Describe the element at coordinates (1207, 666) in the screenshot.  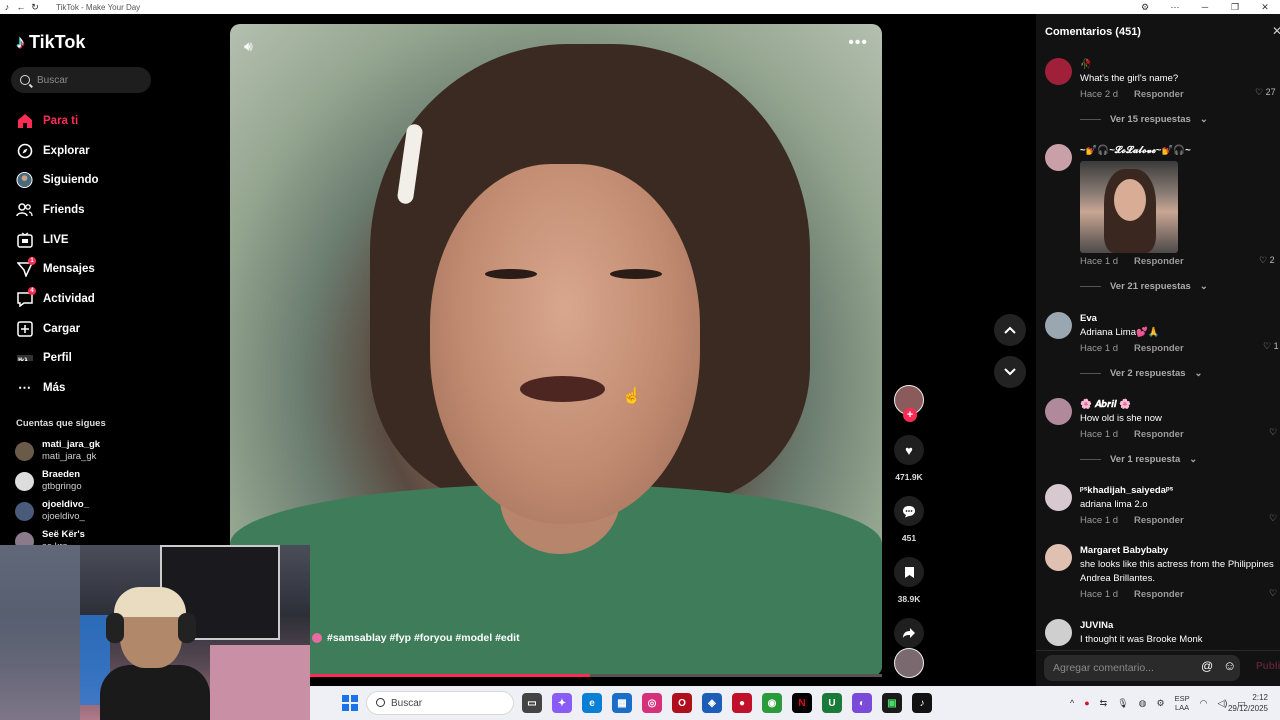
I see `mention-icon: @` at that location.